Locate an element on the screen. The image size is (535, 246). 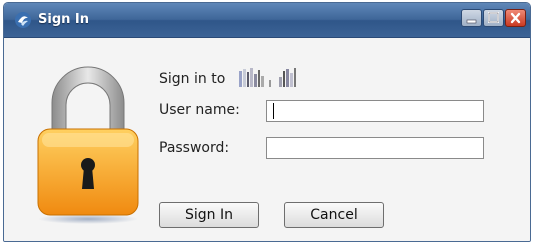
window-title: Sign In is located at coordinates (63, 19).